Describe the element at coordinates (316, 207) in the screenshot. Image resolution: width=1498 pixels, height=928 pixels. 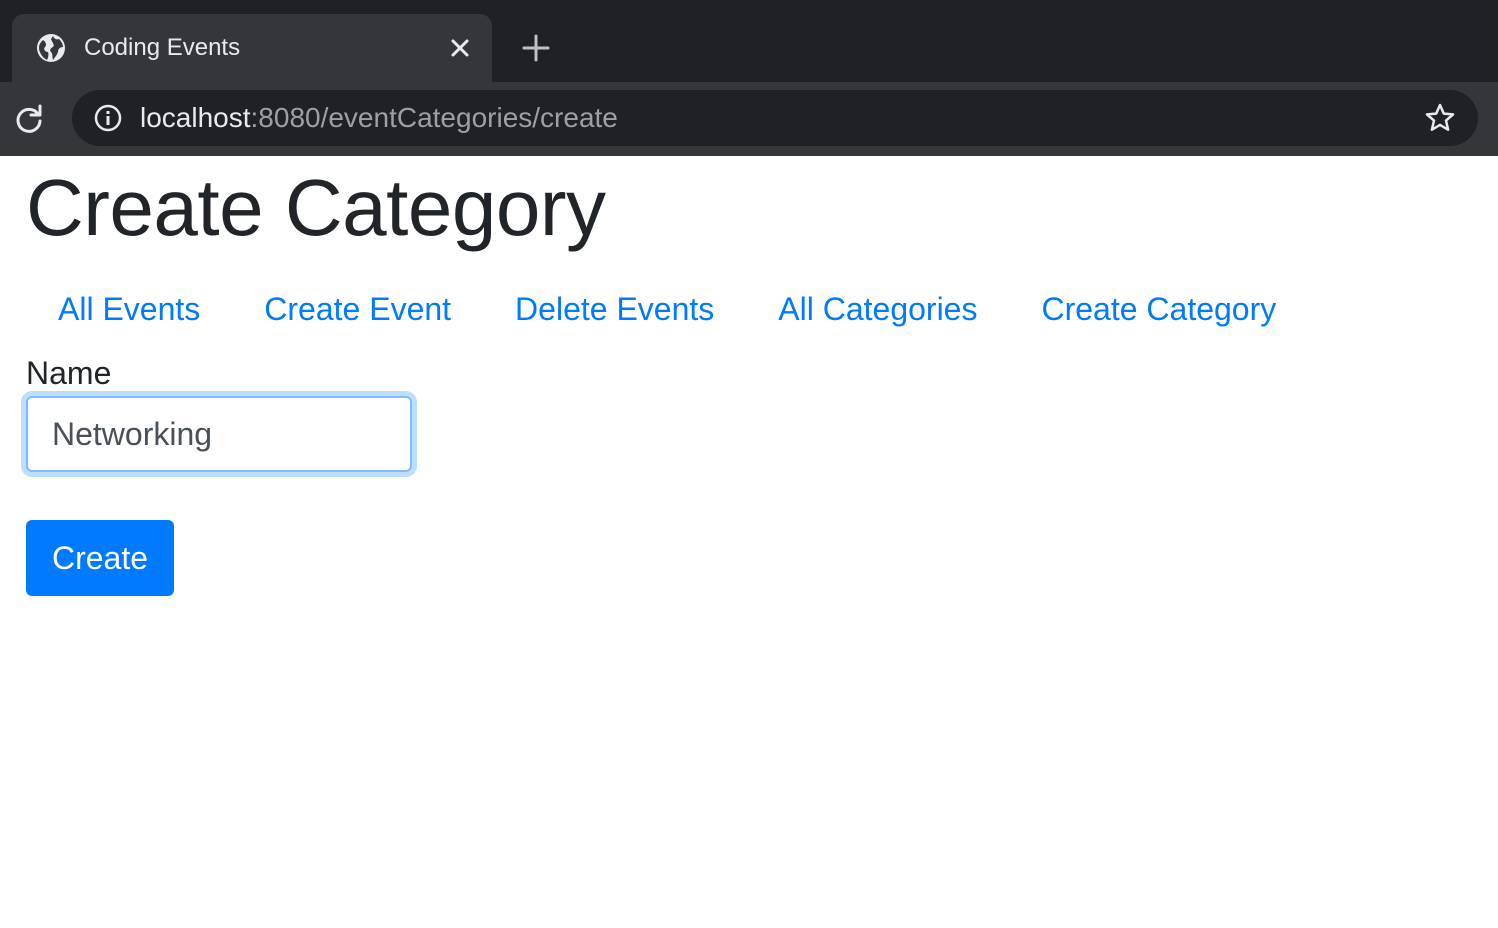
I see `page-title: Create Category` at that location.